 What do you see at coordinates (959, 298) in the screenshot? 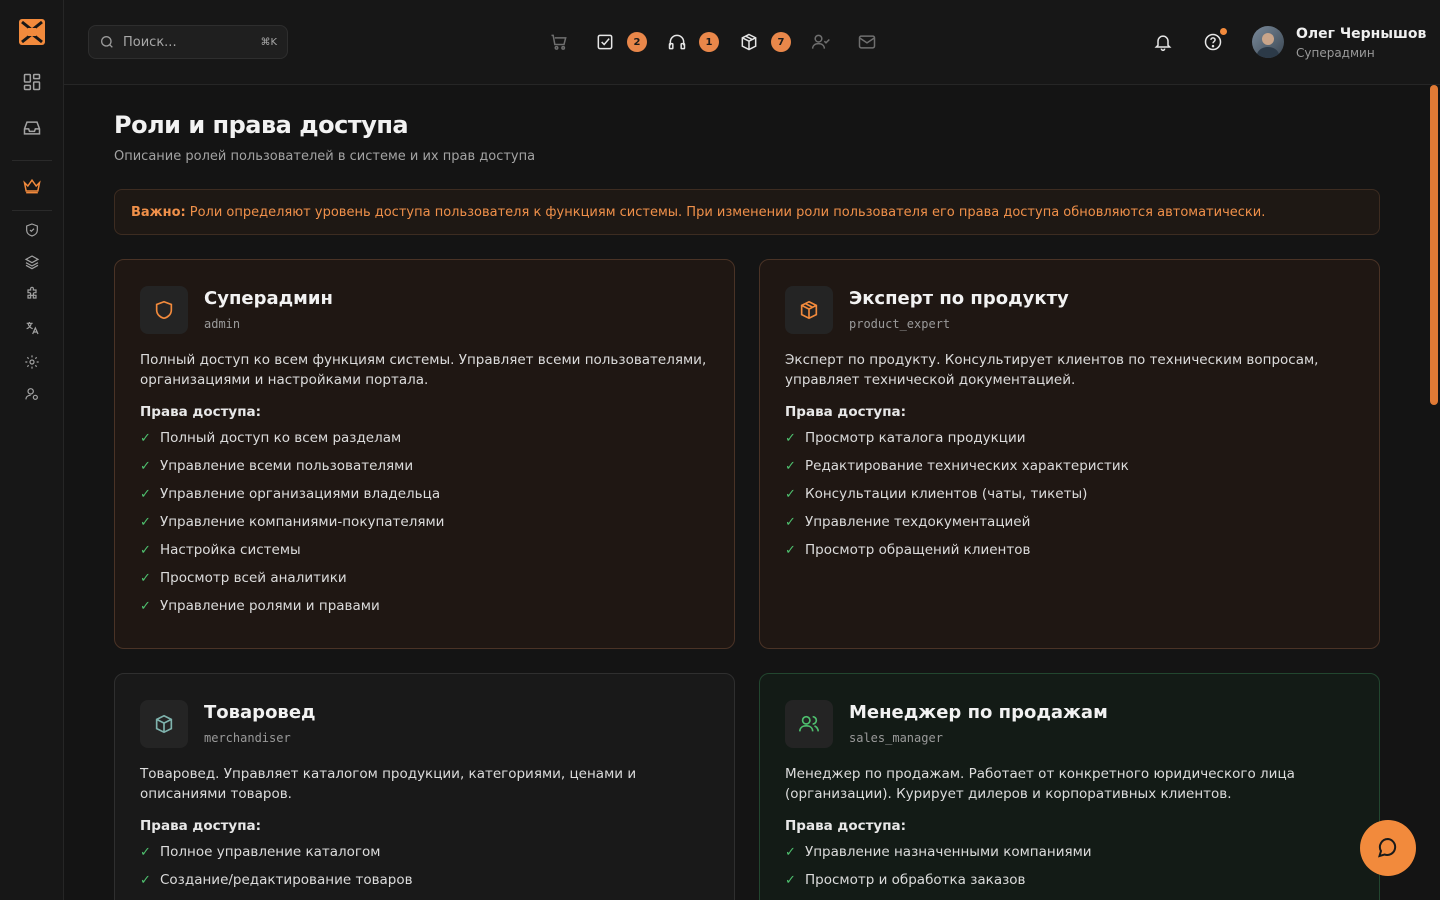
I see `role-title: Эксперт по продукту` at bounding box center [959, 298].